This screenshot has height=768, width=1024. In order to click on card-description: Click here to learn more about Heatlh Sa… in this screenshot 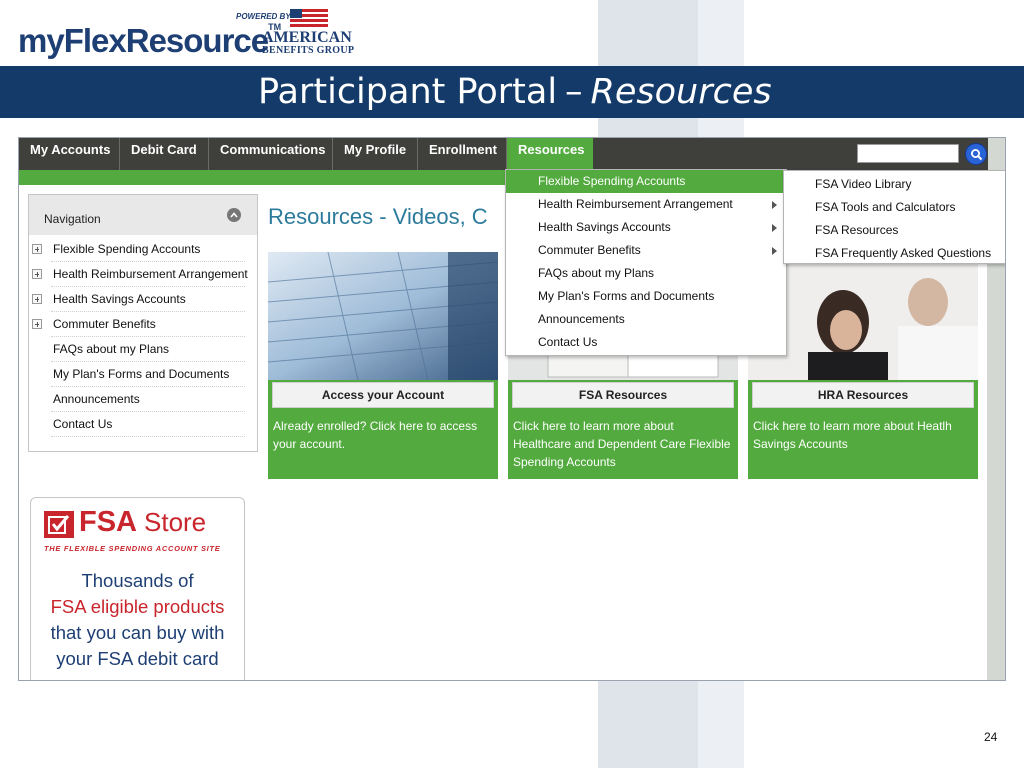, I will do `click(864, 435)`.